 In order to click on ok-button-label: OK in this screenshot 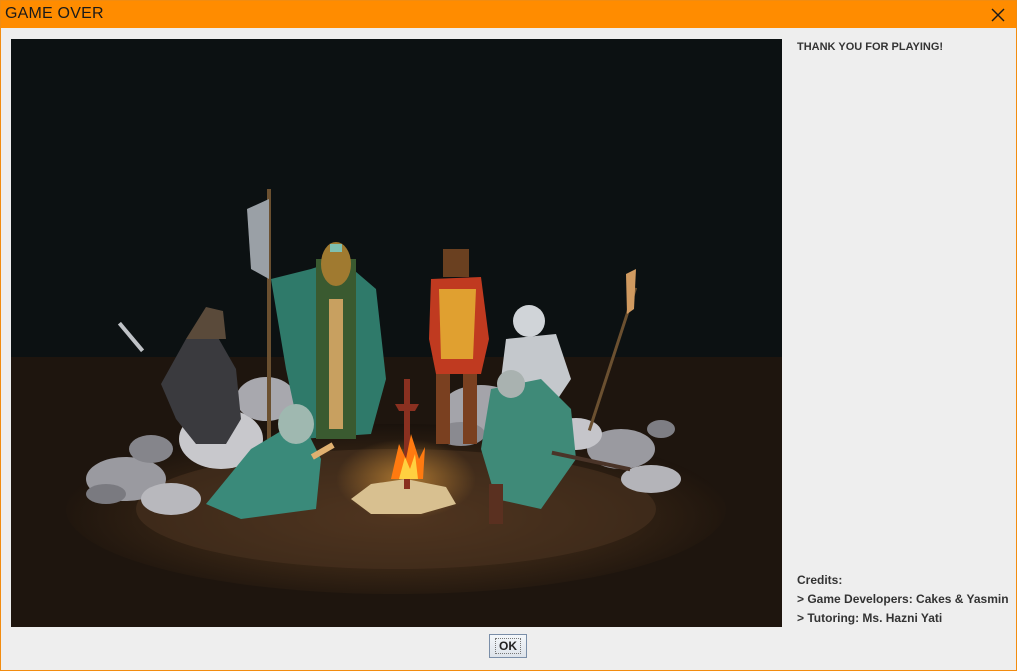, I will do `click(508, 646)`.